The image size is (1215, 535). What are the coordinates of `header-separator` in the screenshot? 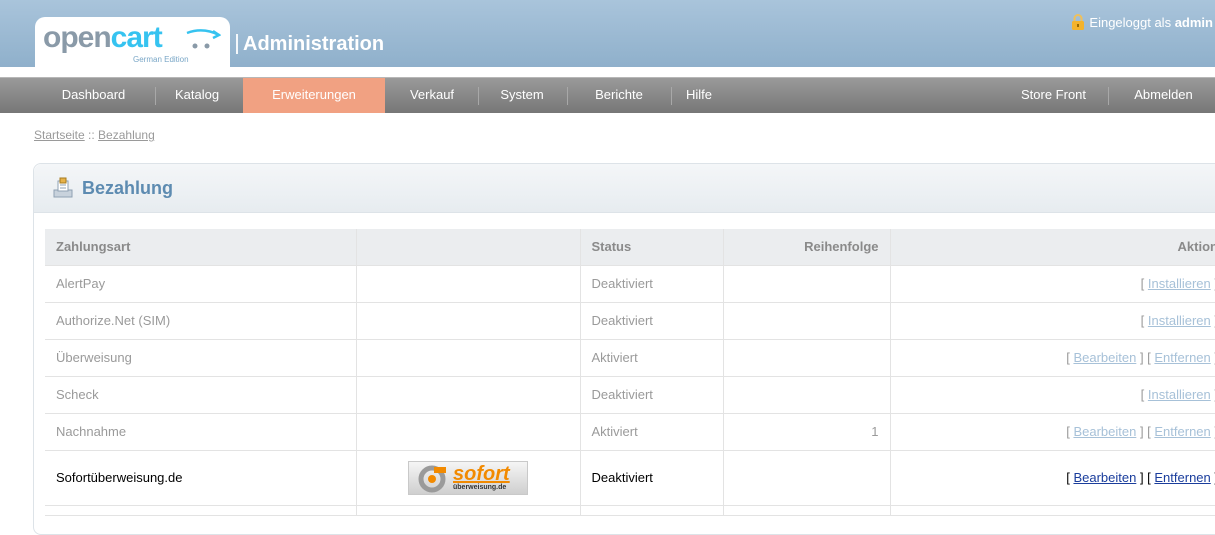 It's located at (237, 44).